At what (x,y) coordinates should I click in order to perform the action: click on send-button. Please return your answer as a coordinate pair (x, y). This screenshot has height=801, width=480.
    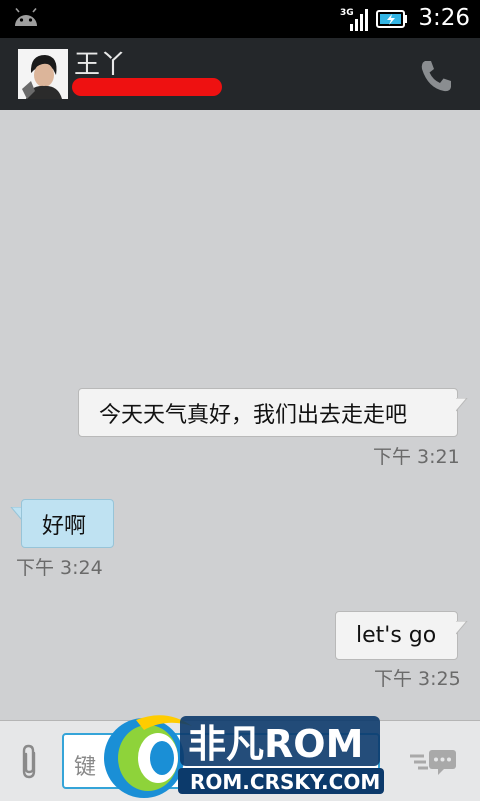
    Looking at the image, I should click on (434, 764).